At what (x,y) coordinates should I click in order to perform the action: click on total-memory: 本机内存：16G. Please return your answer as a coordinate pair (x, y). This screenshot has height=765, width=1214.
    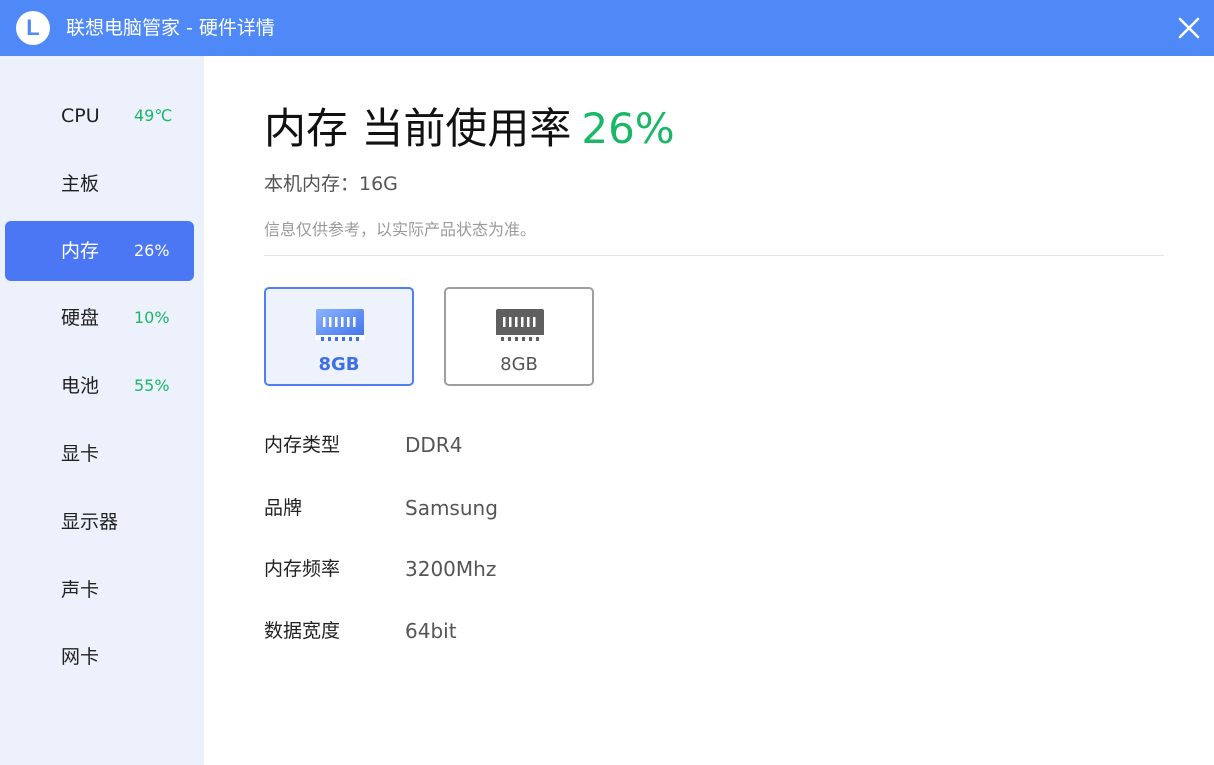
    Looking at the image, I should click on (331, 184).